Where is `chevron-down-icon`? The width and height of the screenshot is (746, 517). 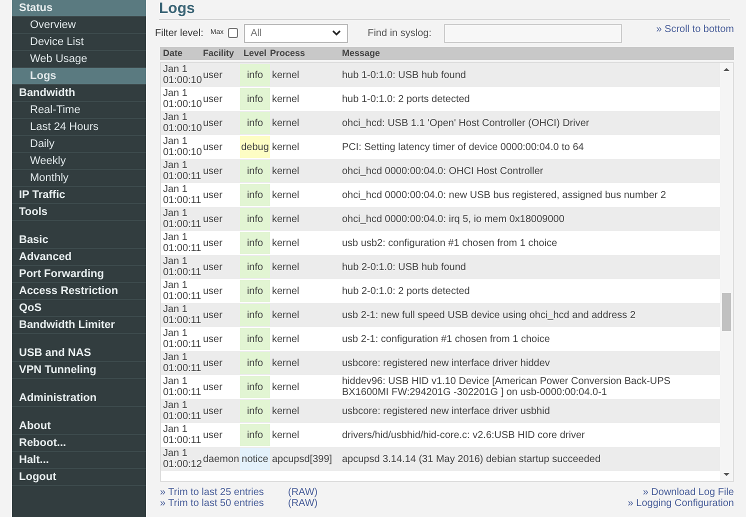
chevron-down-icon is located at coordinates (336, 33).